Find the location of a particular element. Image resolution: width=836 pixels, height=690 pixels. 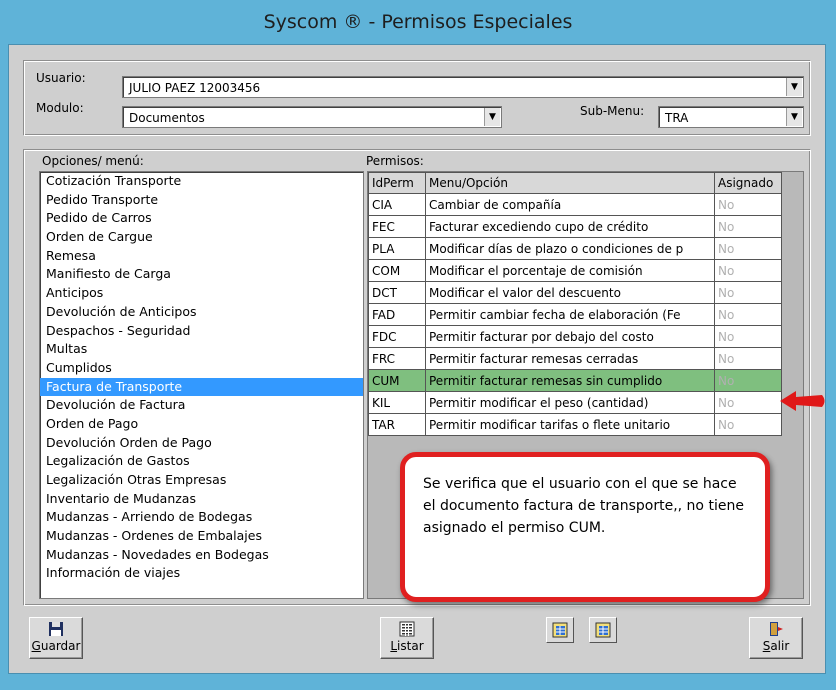

list-item: Mudanzas - Ordenes de Embalajes is located at coordinates (201, 536).